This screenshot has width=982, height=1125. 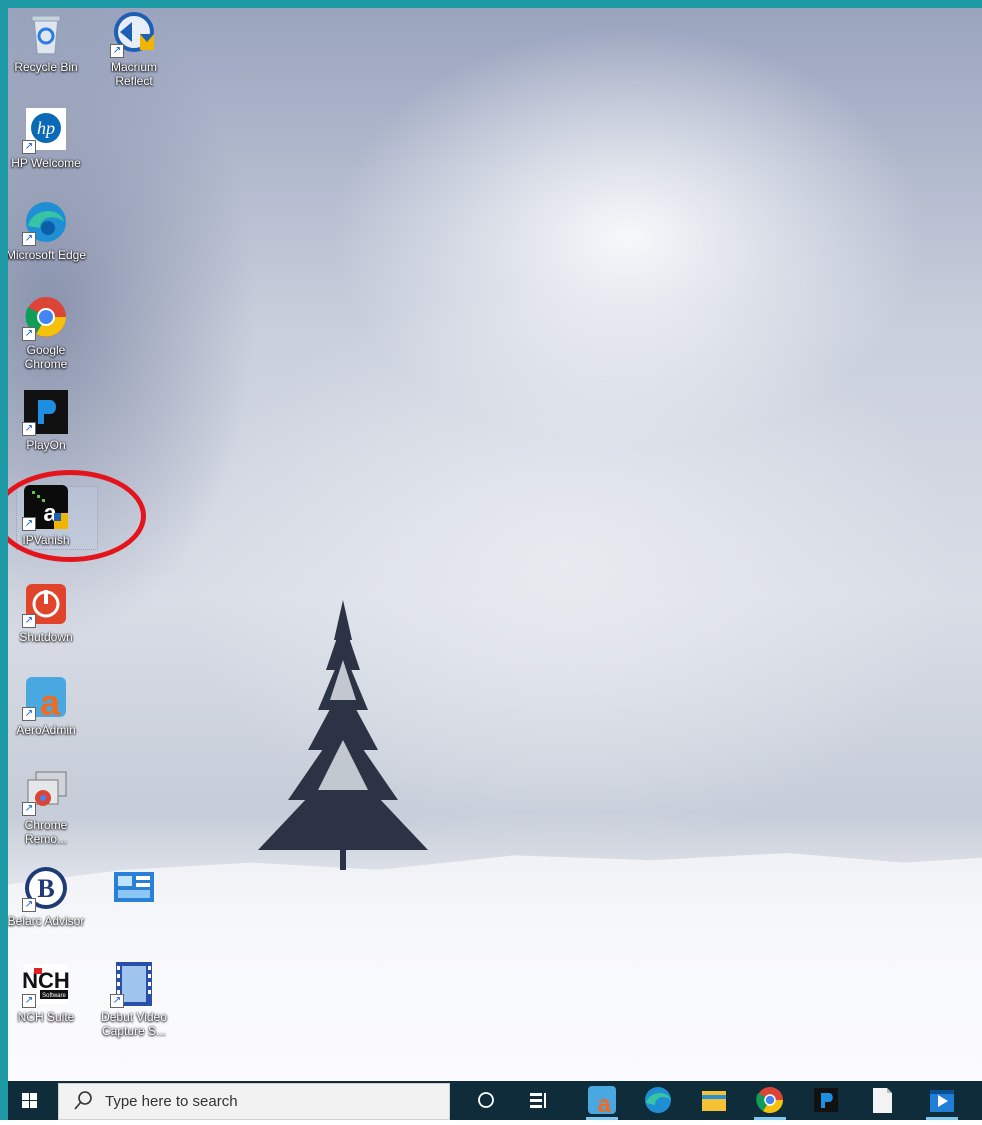 I want to click on icon-label: Shutdown, so click(x=46, y=637).